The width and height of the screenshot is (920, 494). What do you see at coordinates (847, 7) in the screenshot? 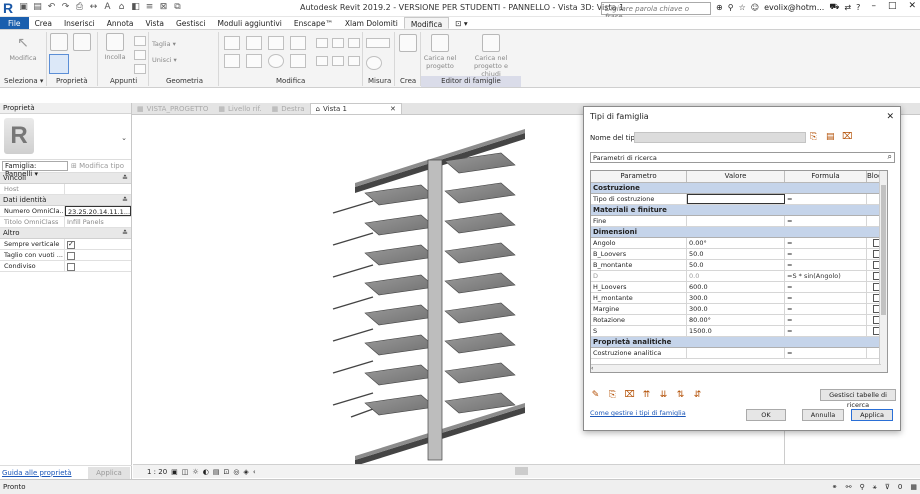
I see `exchange-icon: ⇄` at bounding box center [847, 7].